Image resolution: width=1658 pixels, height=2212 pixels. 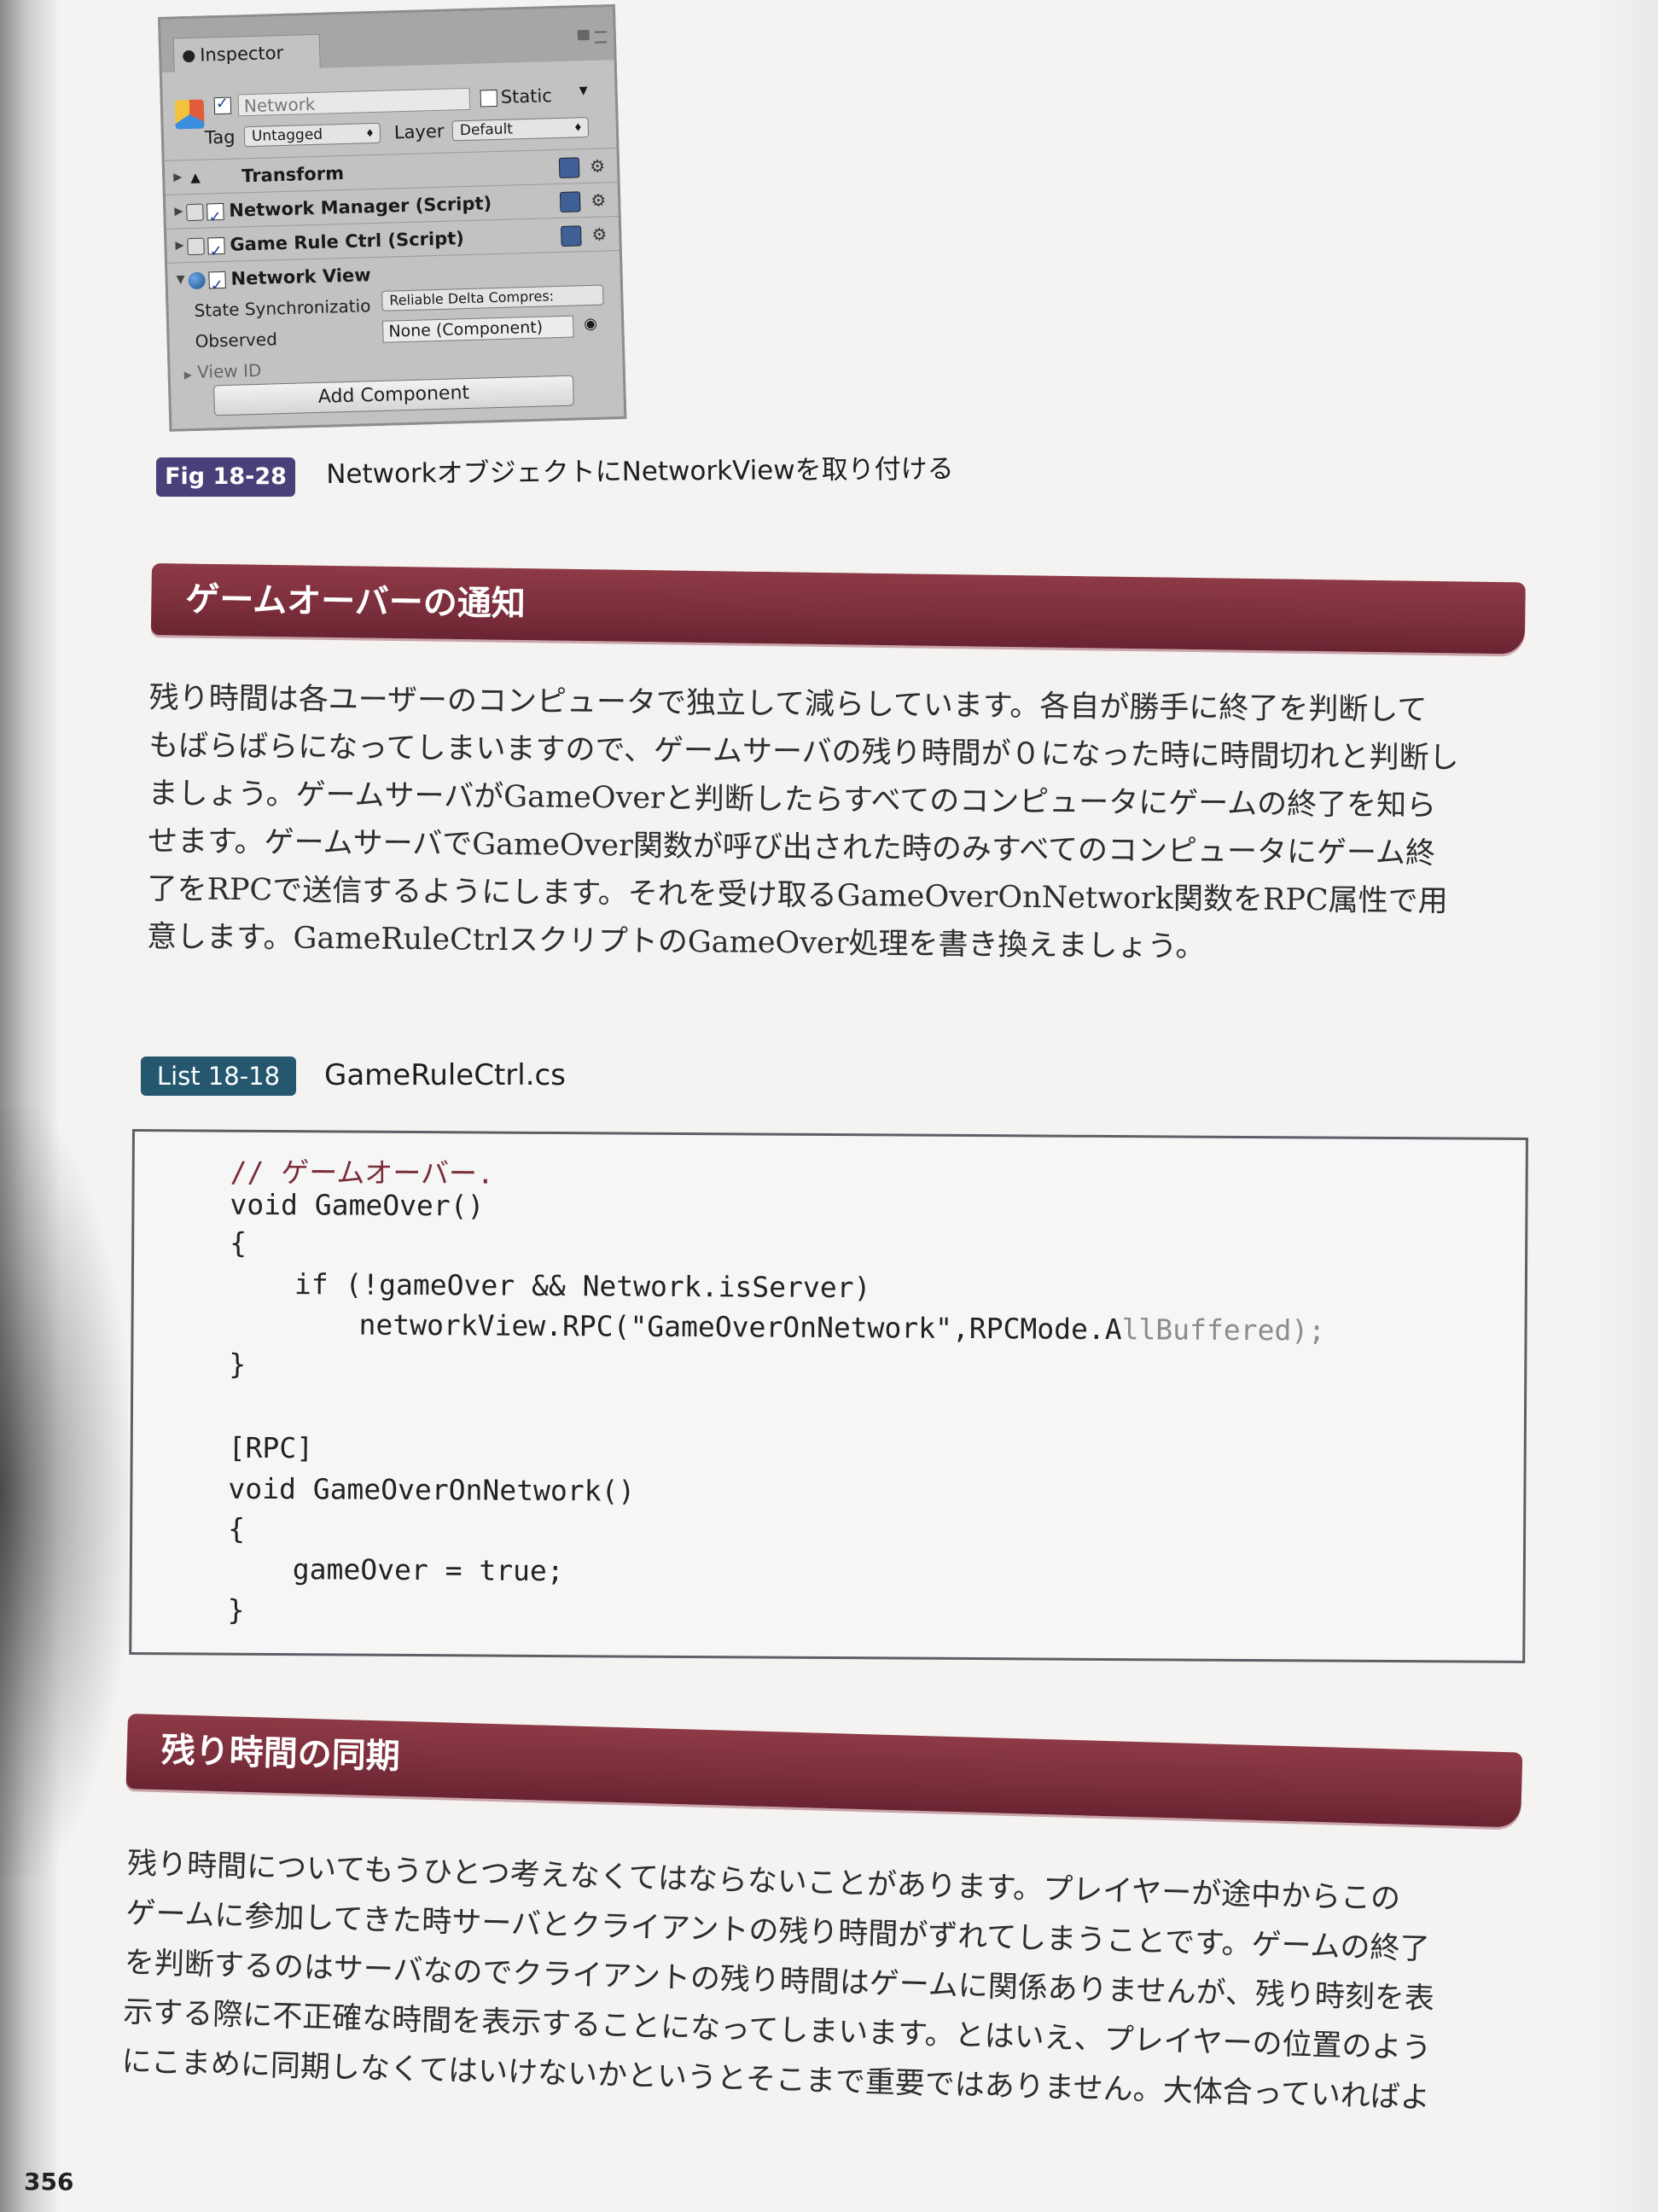 What do you see at coordinates (601, 37) in the screenshot?
I see `menu-icon` at bounding box center [601, 37].